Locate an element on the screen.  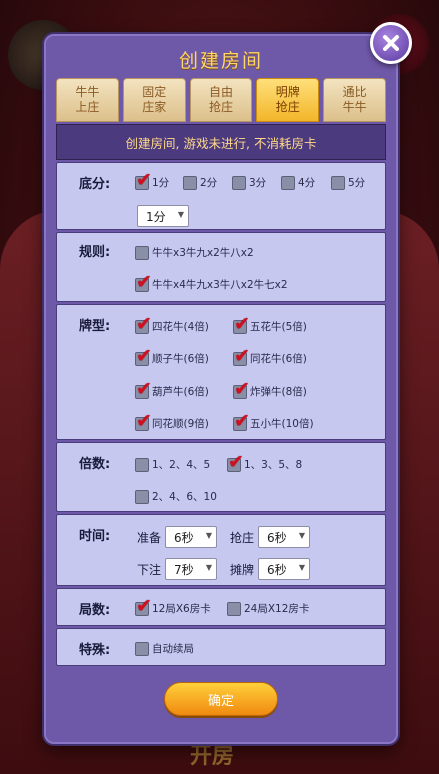
section-multiplier: 倍数: 1、2、4、5 1、3、5、8 2、4、6、10 is located at coordinates (221, 477).